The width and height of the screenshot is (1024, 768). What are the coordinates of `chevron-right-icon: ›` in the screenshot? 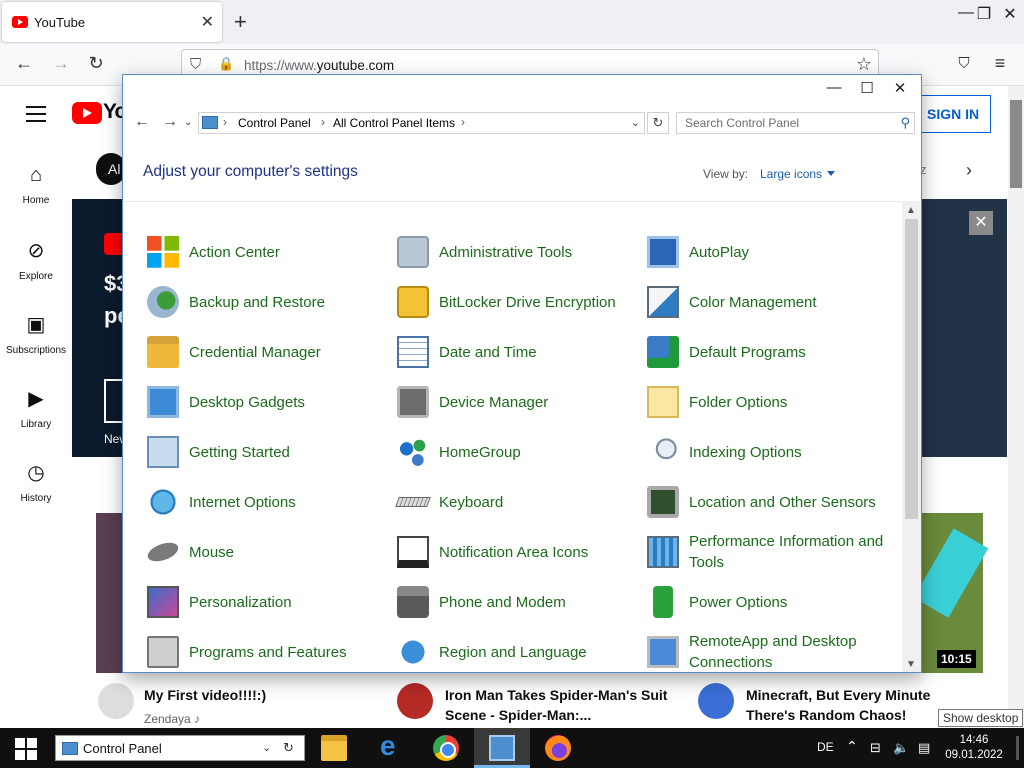 It's located at (969, 170).